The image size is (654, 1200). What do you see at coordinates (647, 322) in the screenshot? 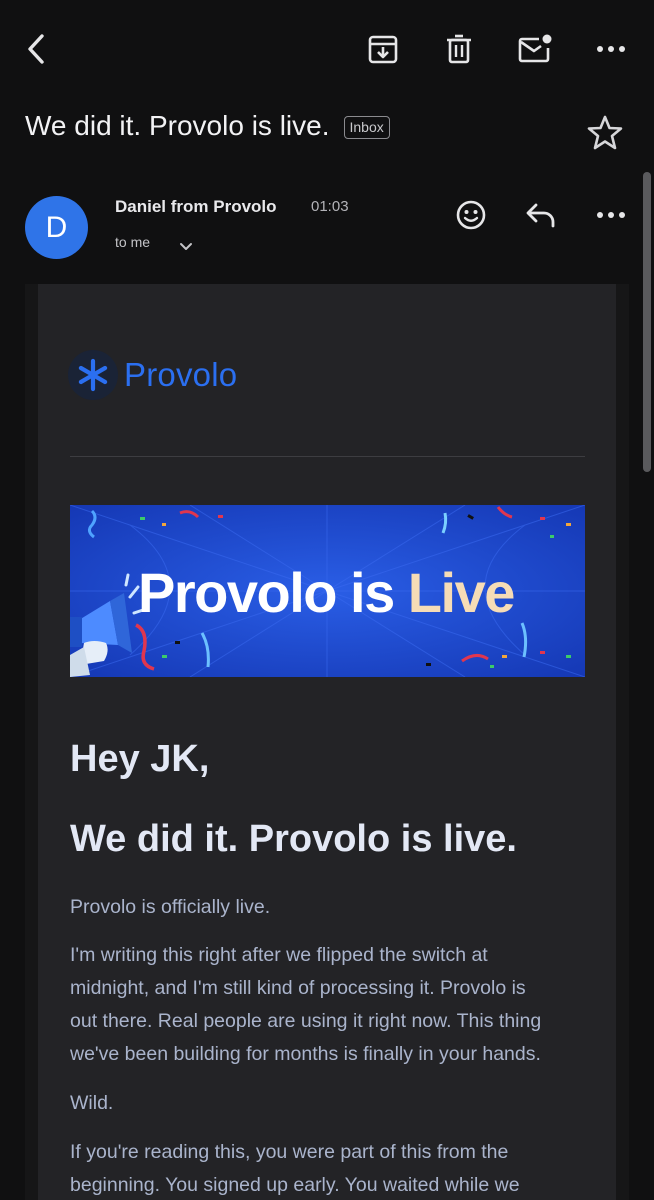
I see `scrollbar-thumb` at bounding box center [647, 322].